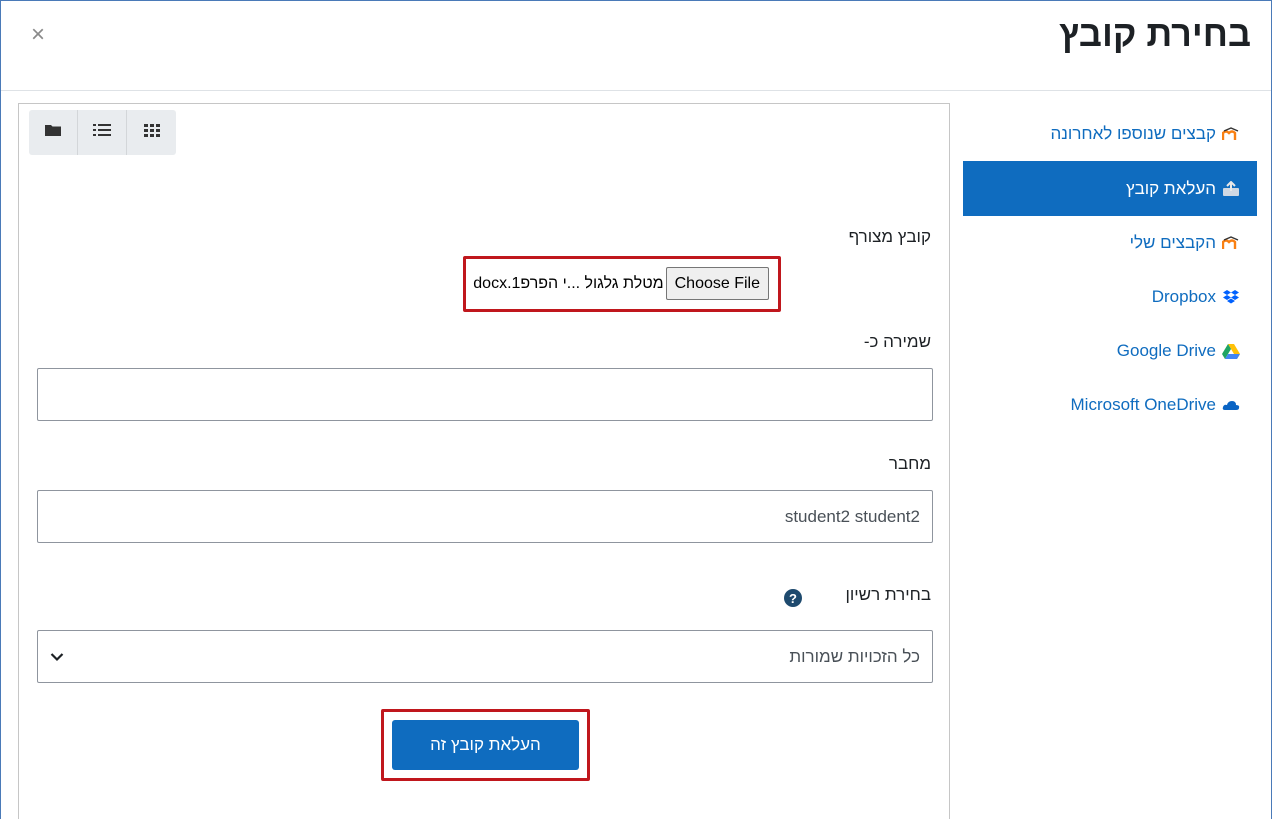  Describe the element at coordinates (888, 594) in the screenshot. I see `license-label: בחירת רשיון` at that location.